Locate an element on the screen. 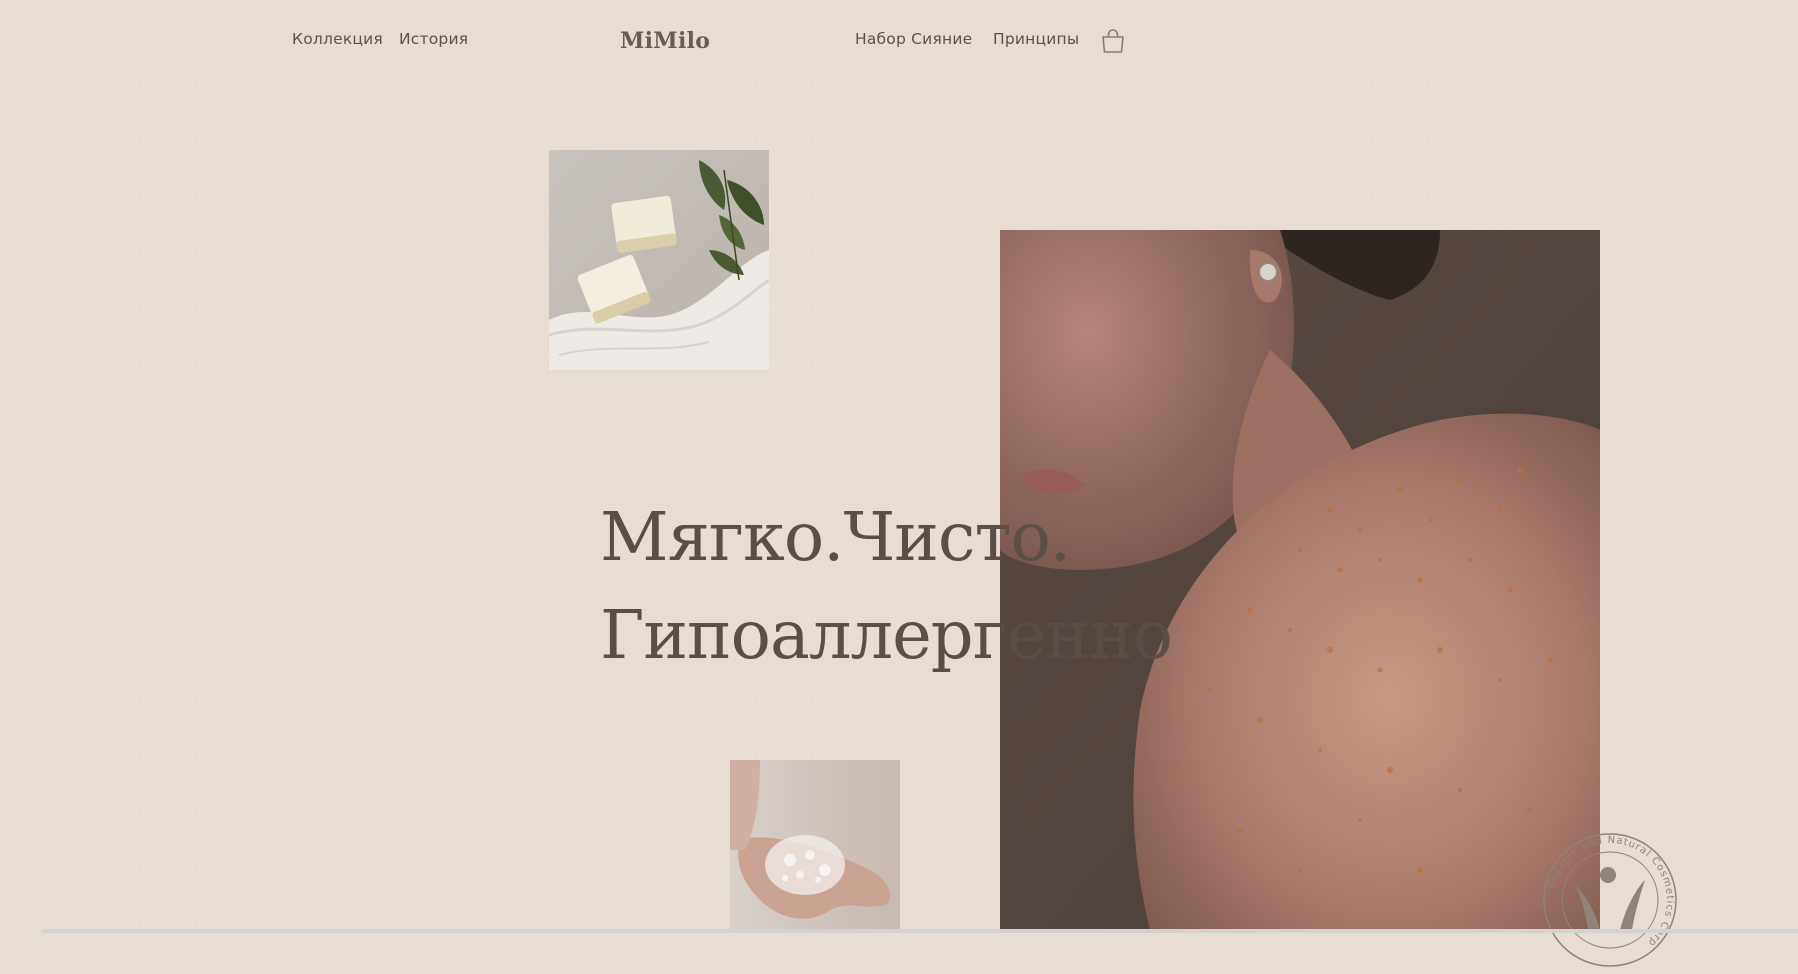  brand-logo: MiMilo is located at coordinates (665, 41).